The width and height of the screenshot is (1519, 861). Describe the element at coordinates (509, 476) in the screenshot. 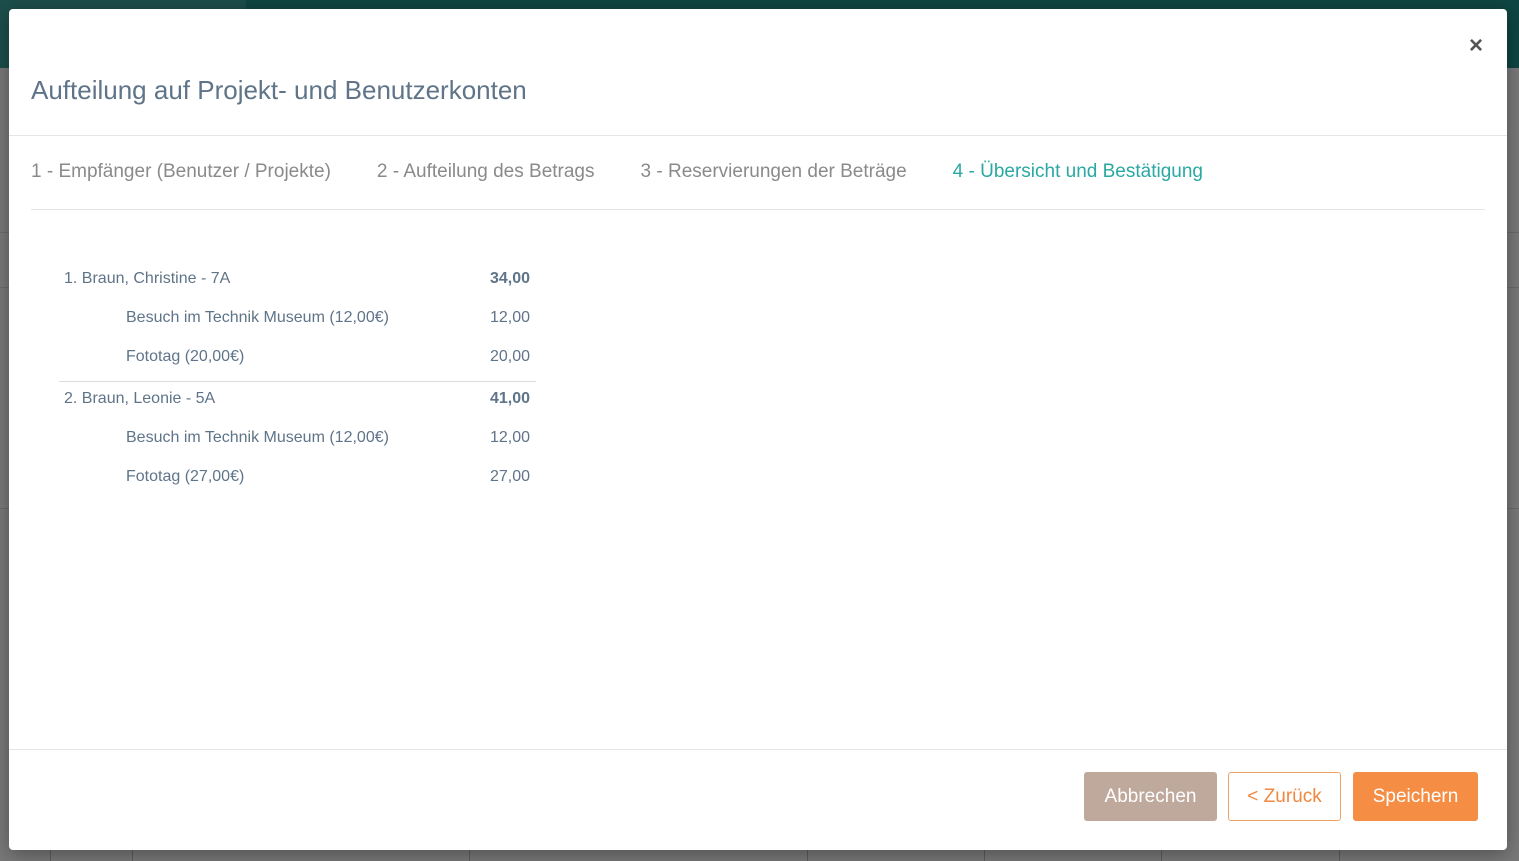

I see `item-amount: 27,00` at that location.